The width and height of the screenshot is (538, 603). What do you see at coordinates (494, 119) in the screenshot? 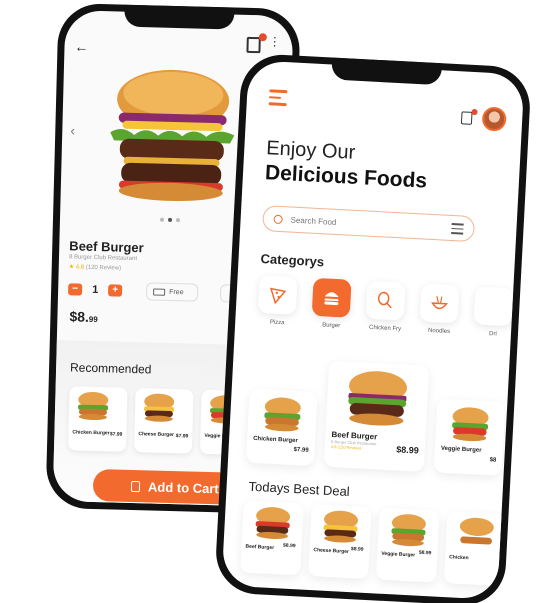
I see `avatar` at bounding box center [494, 119].